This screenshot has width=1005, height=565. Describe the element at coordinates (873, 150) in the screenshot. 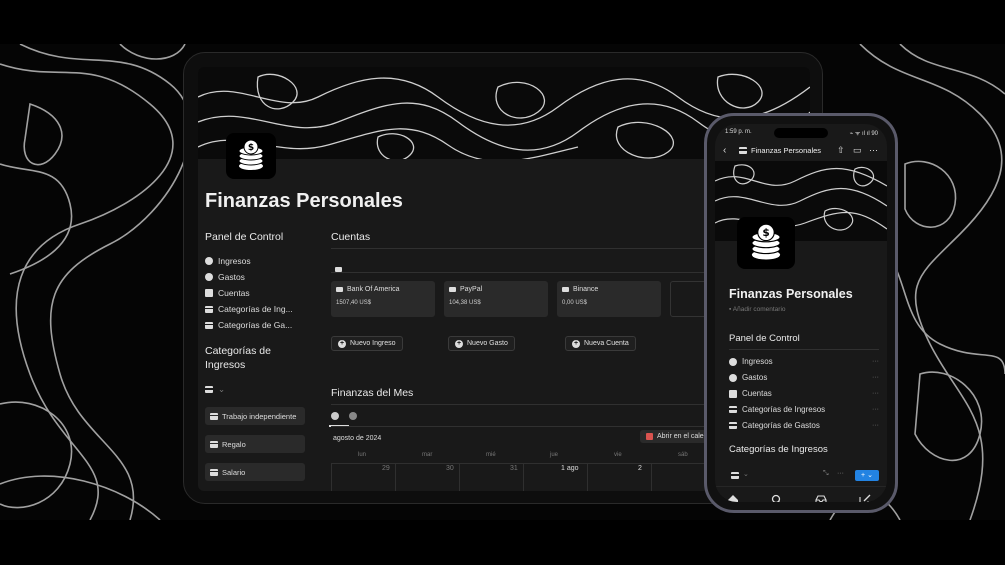

I see `more-icon: ⋯` at that location.